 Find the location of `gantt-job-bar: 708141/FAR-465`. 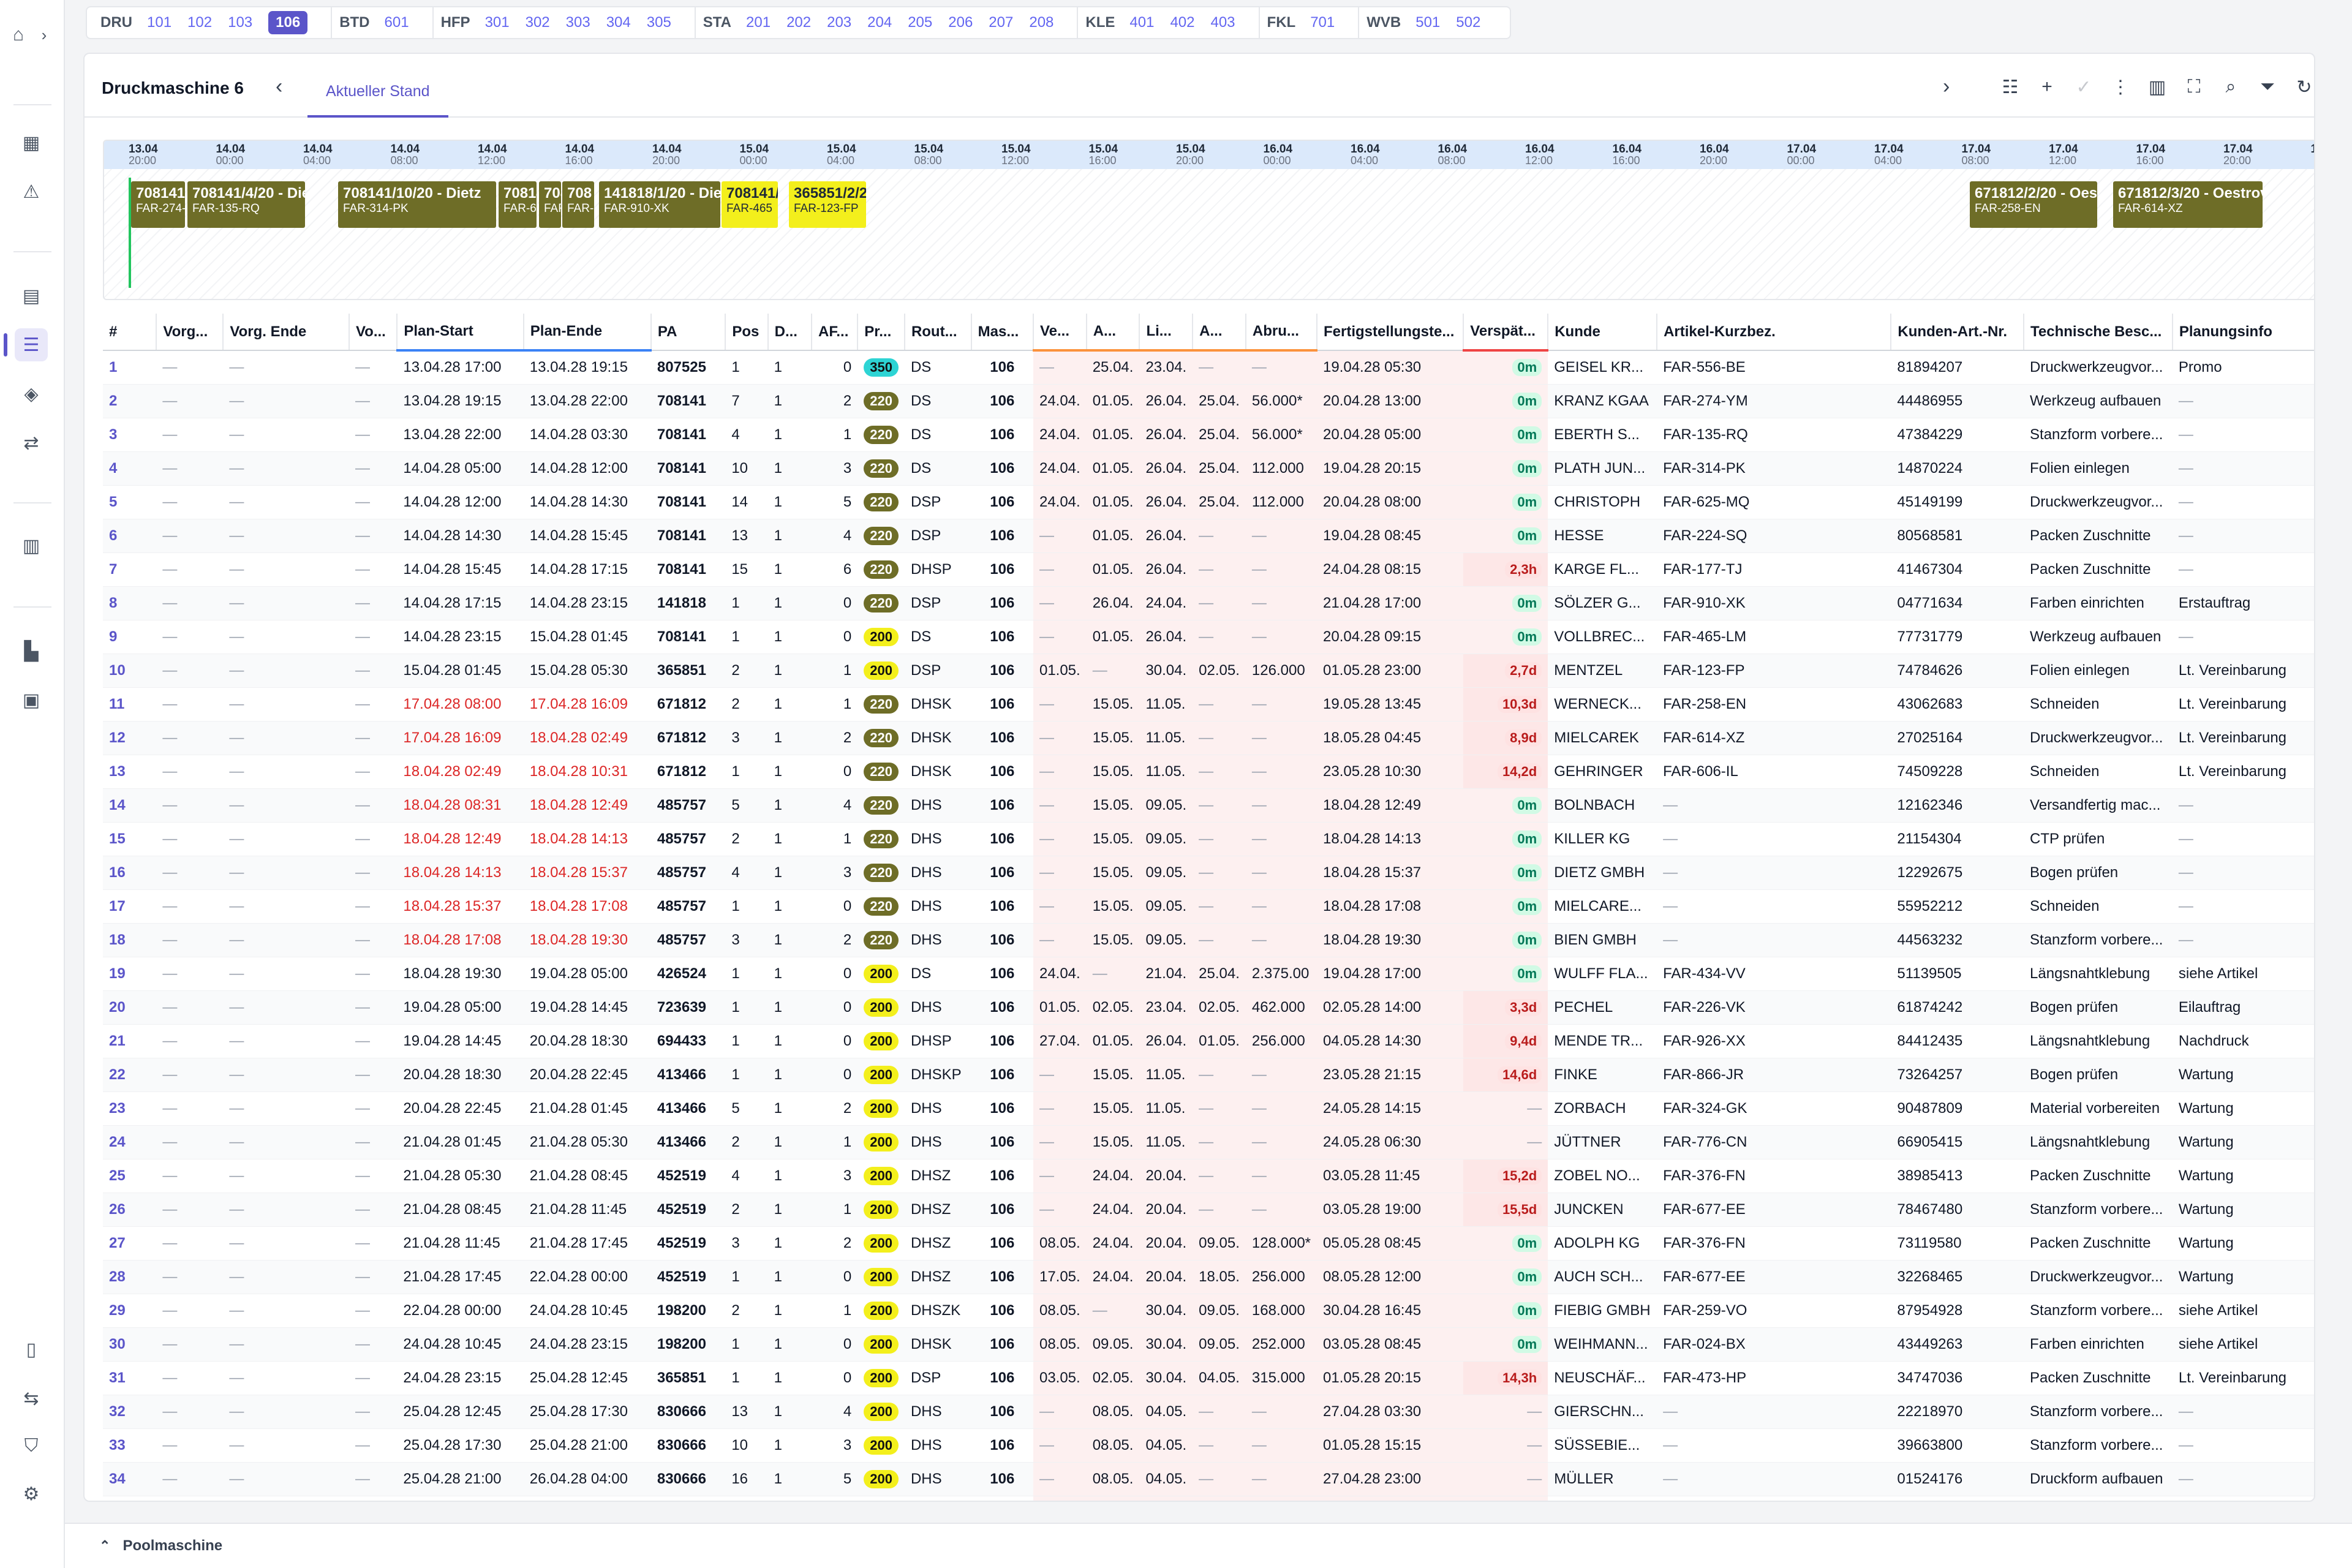

gantt-job-bar: 708141/FAR-465 is located at coordinates (750, 205).